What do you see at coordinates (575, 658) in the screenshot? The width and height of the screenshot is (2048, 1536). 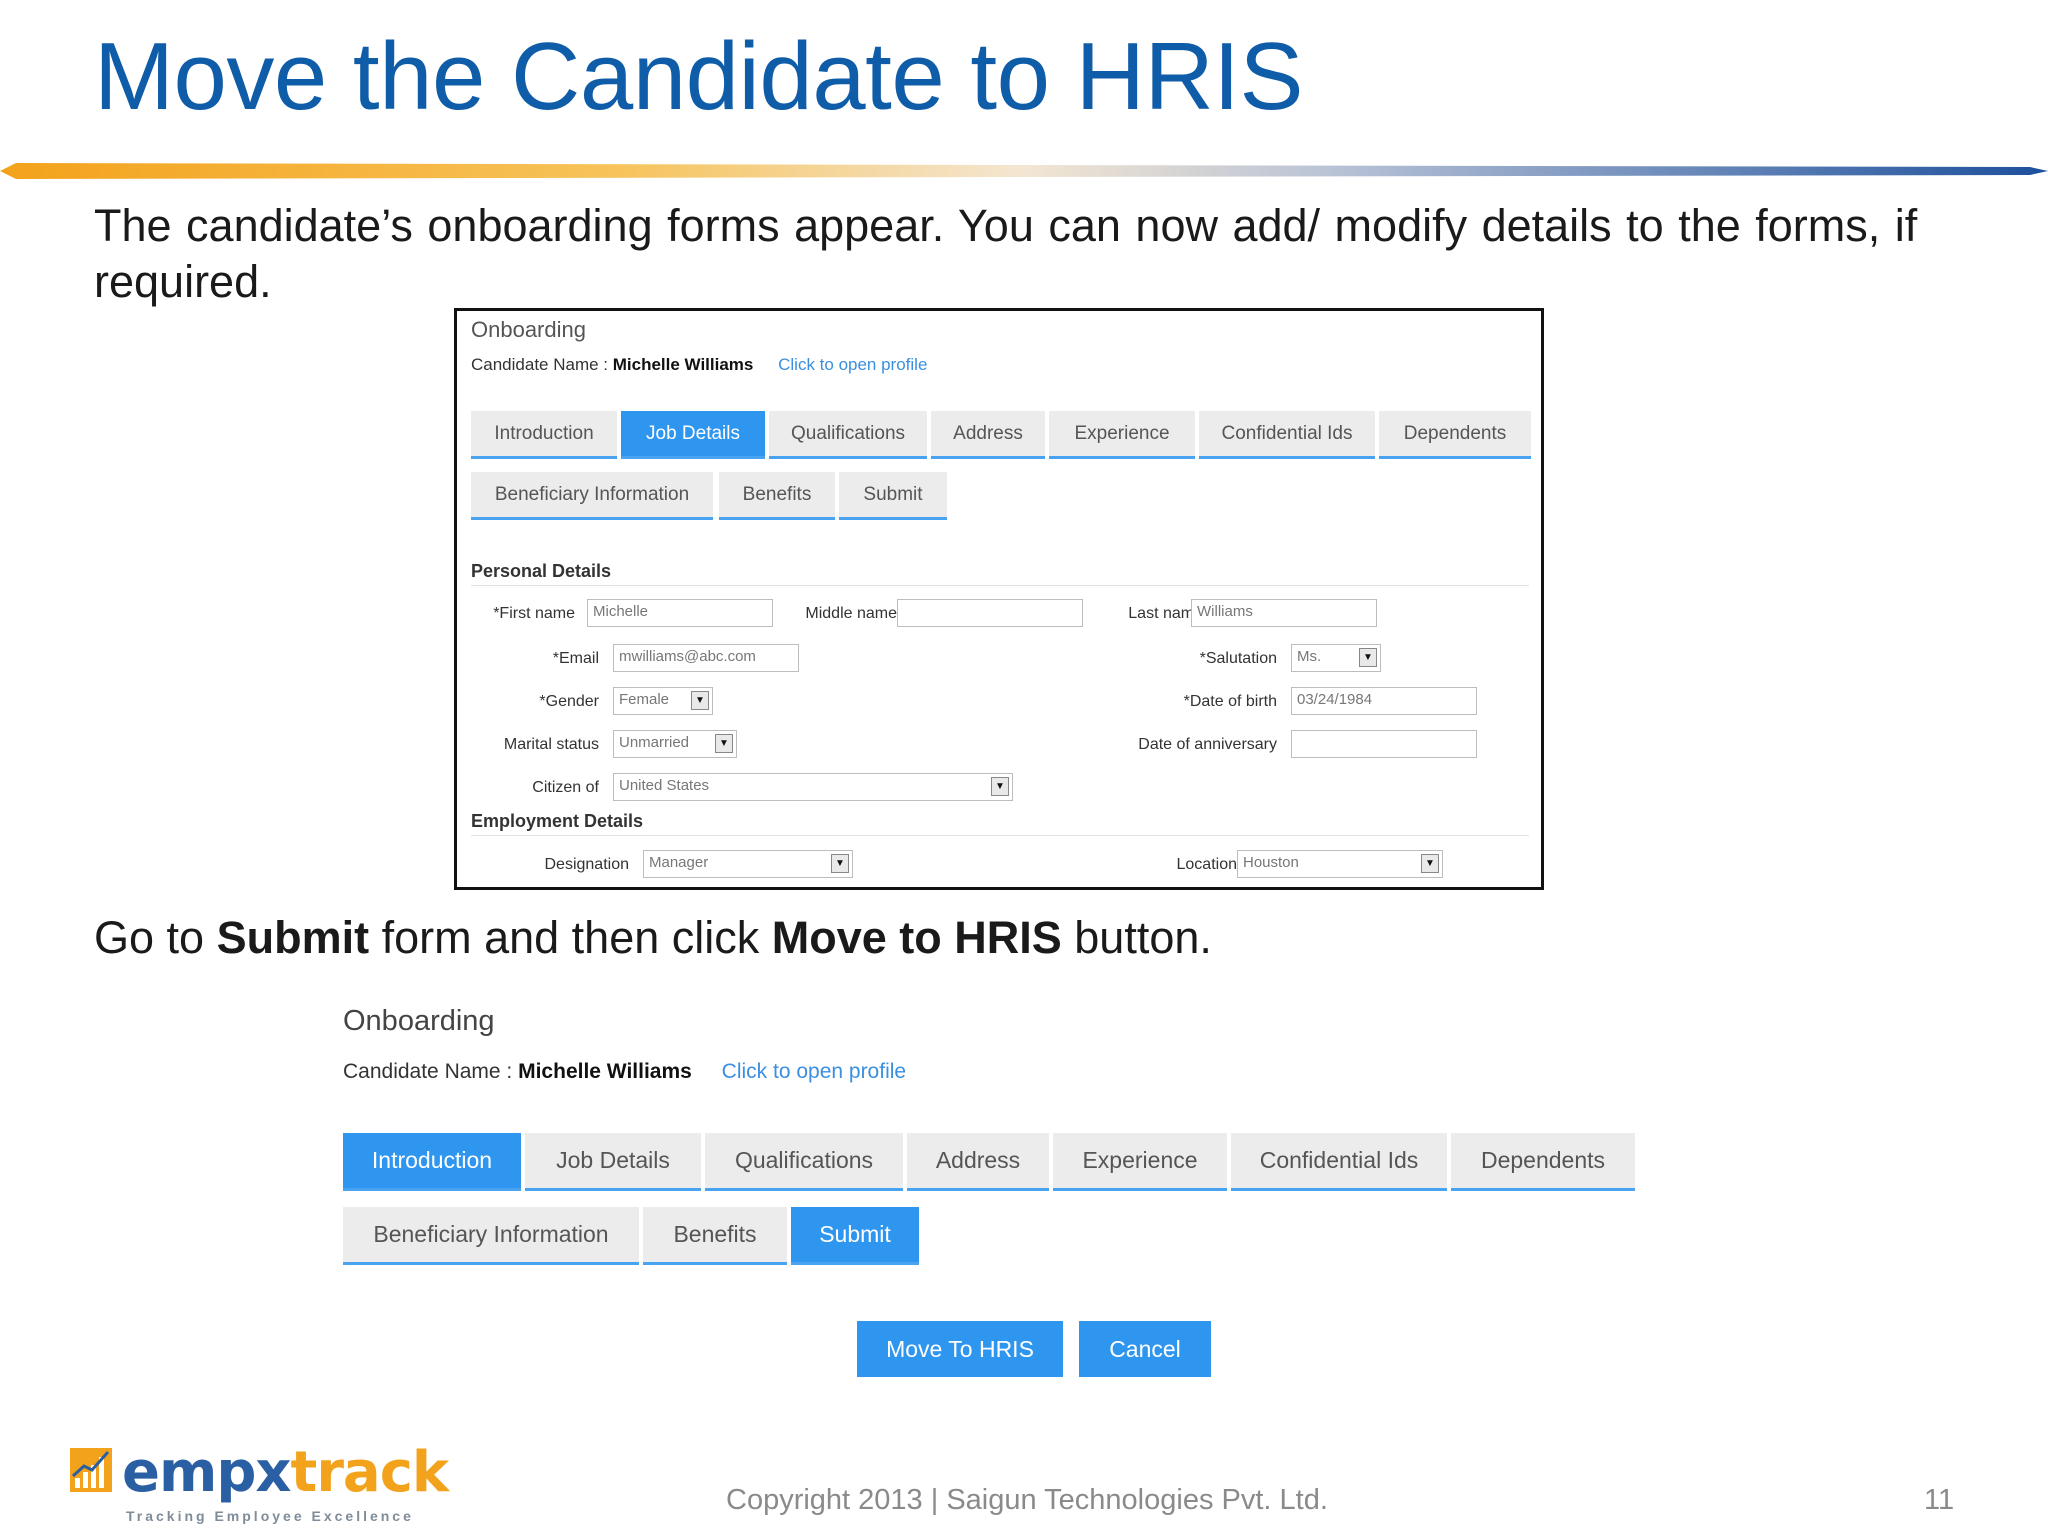 I see `email-label: *Email` at bounding box center [575, 658].